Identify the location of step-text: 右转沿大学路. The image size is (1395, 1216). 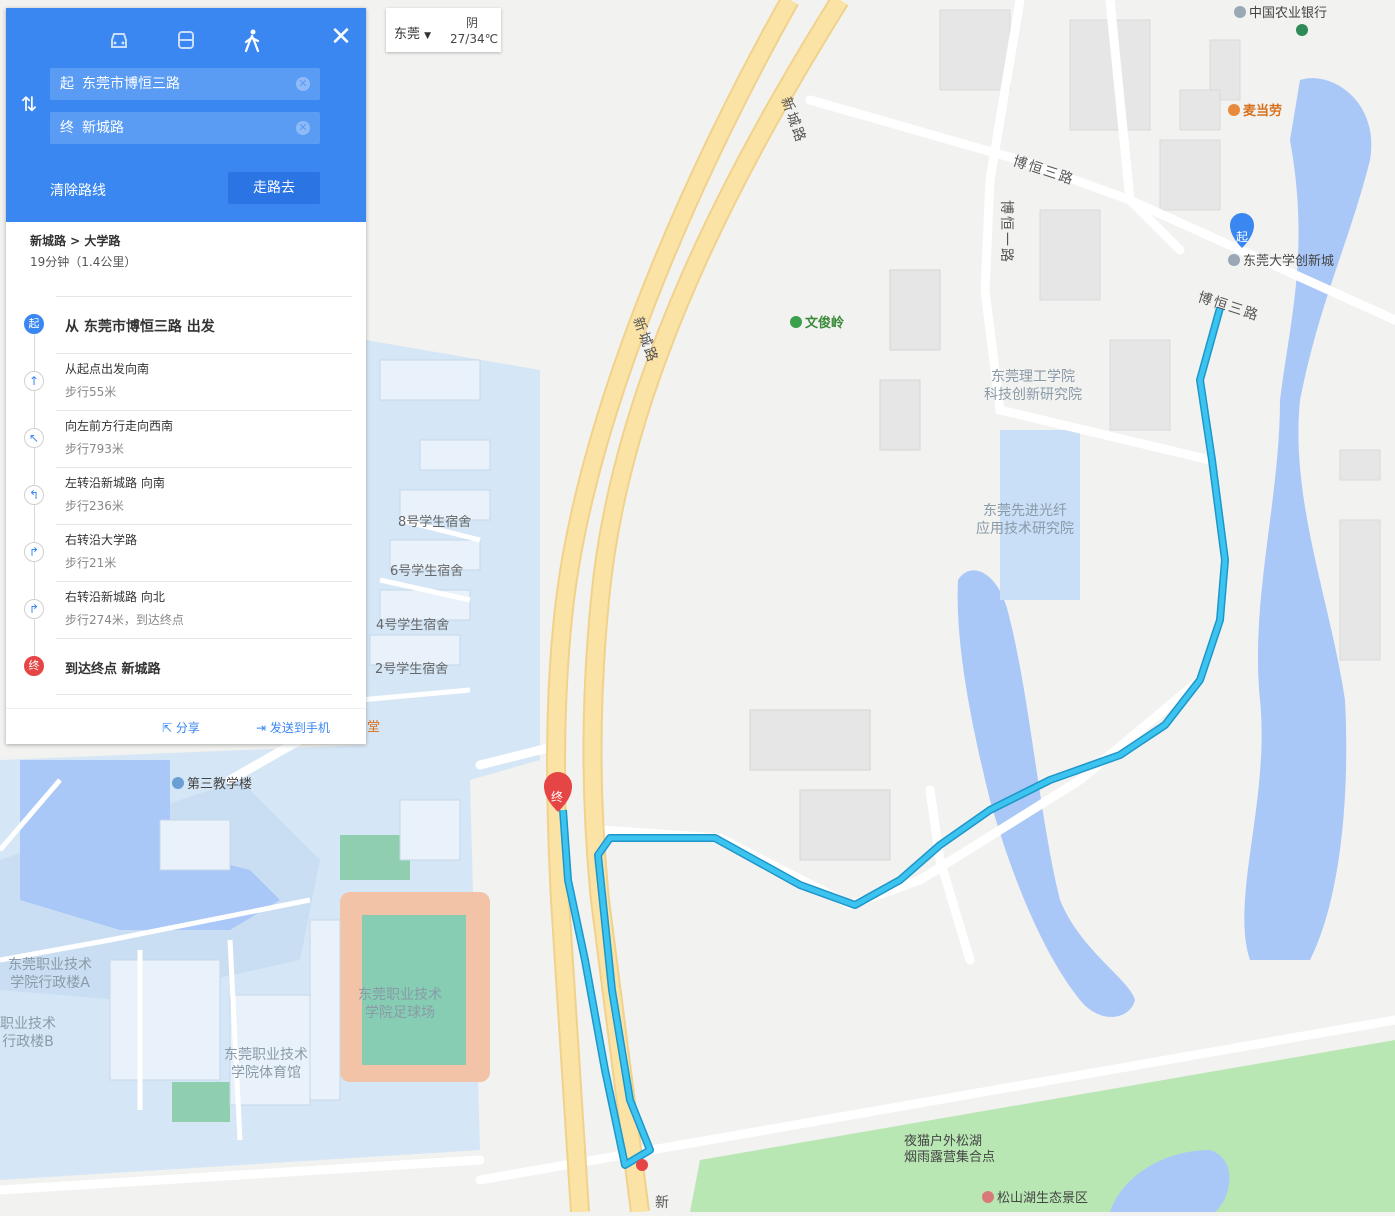
(101, 540).